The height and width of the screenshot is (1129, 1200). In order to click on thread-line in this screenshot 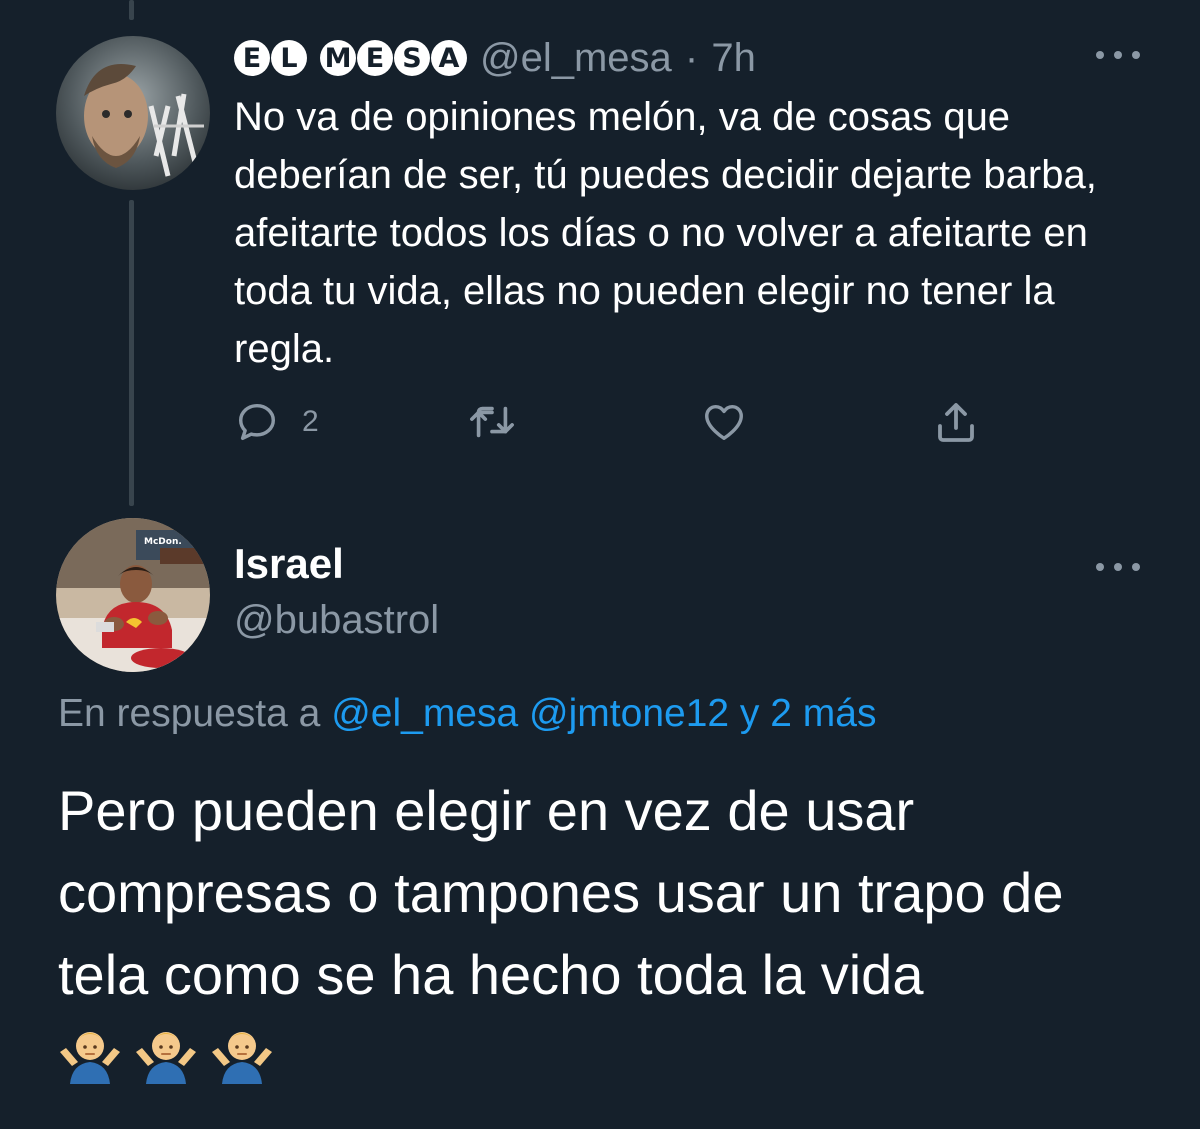, I will do `click(131, 353)`.